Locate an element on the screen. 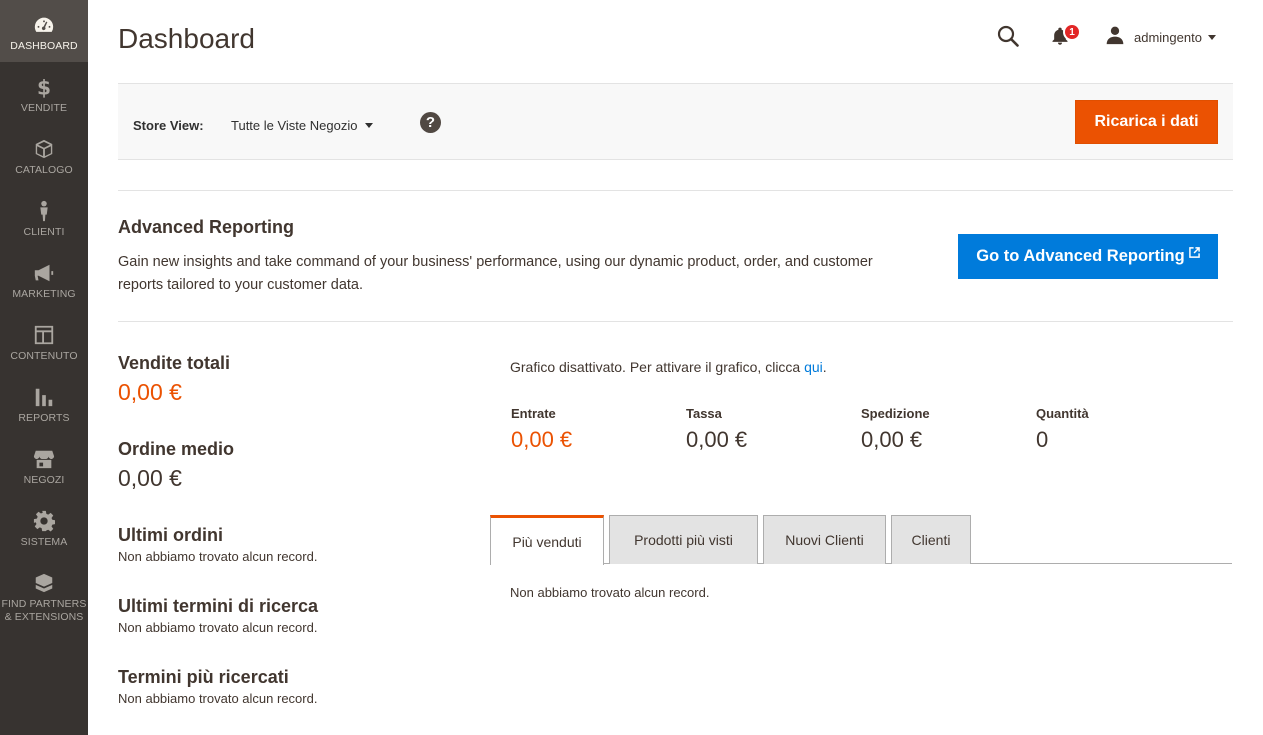 This screenshot has height=735, width=1263. sidebar-item-label-2: & EXTENSIONS is located at coordinates (44, 617).